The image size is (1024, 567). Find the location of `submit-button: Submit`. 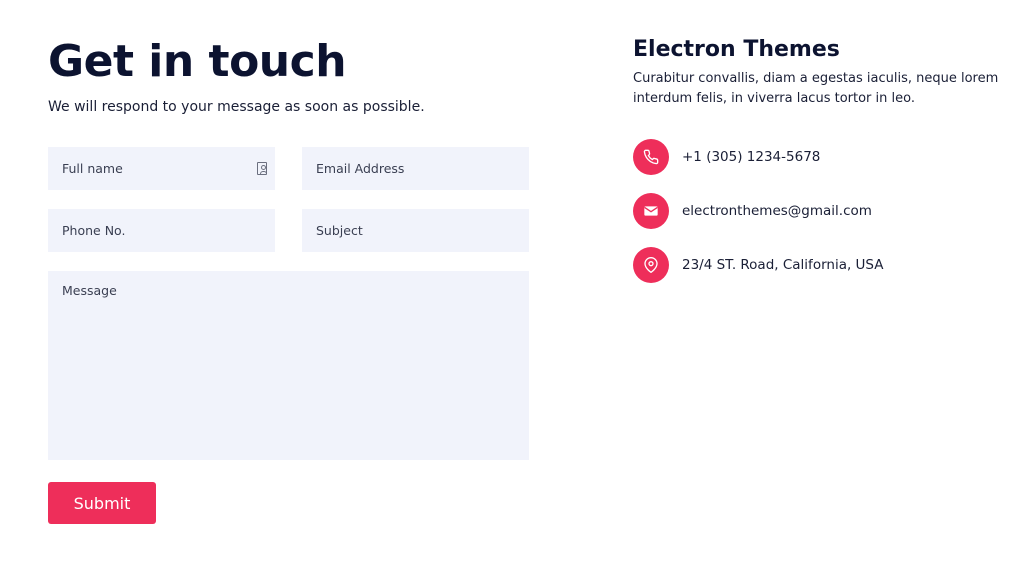

submit-button: Submit is located at coordinates (102, 503).